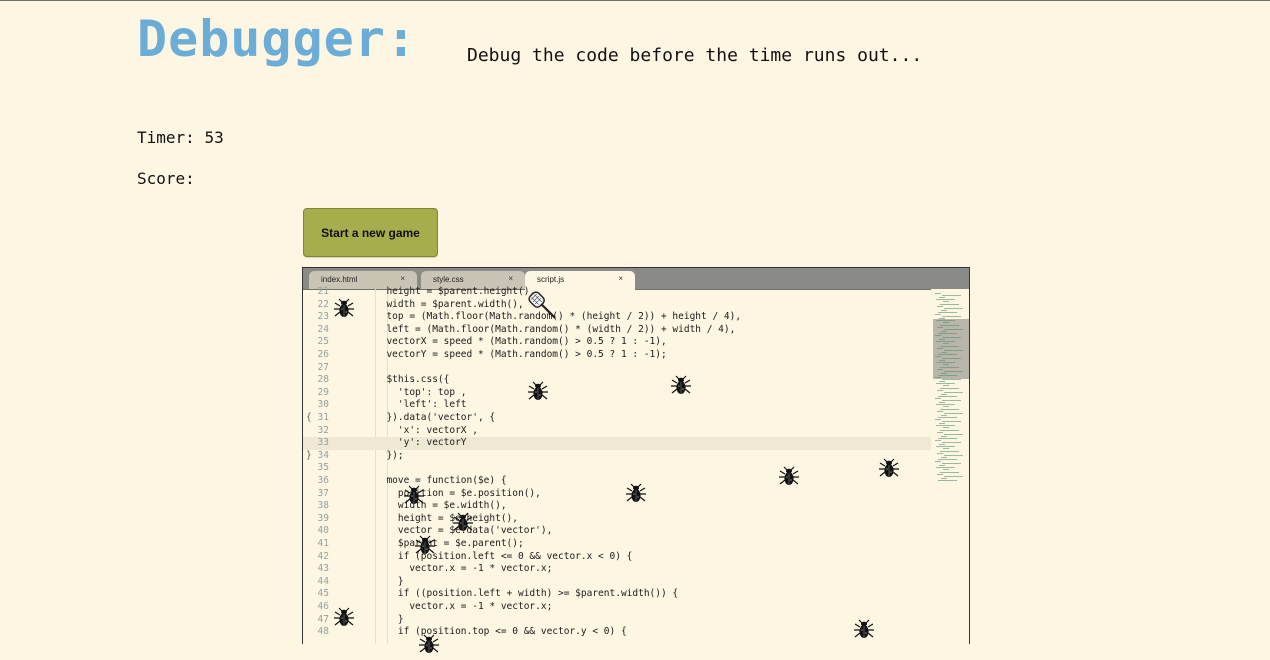  What do you see at coordinates (323, 354) in the screenshot?
I see `line-number: 26` at bounding box center [323, 354].